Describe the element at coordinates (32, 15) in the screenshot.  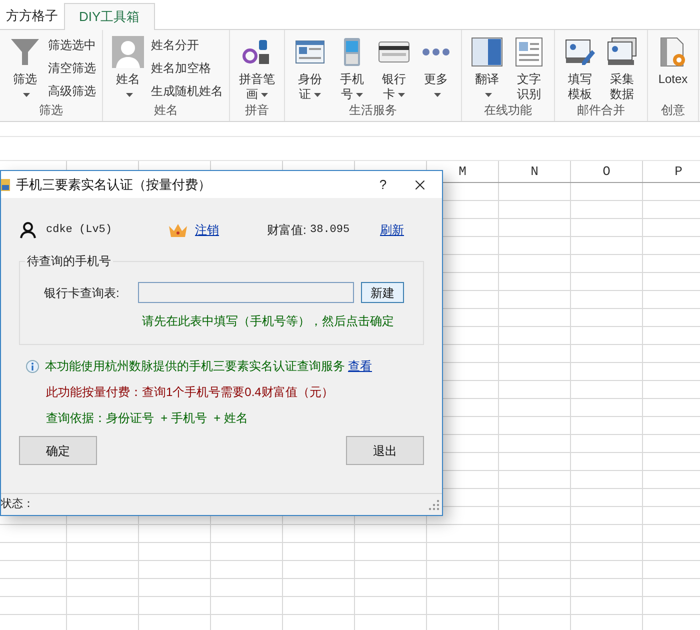
I see `ribbon-tab: 方方格子` at that location.